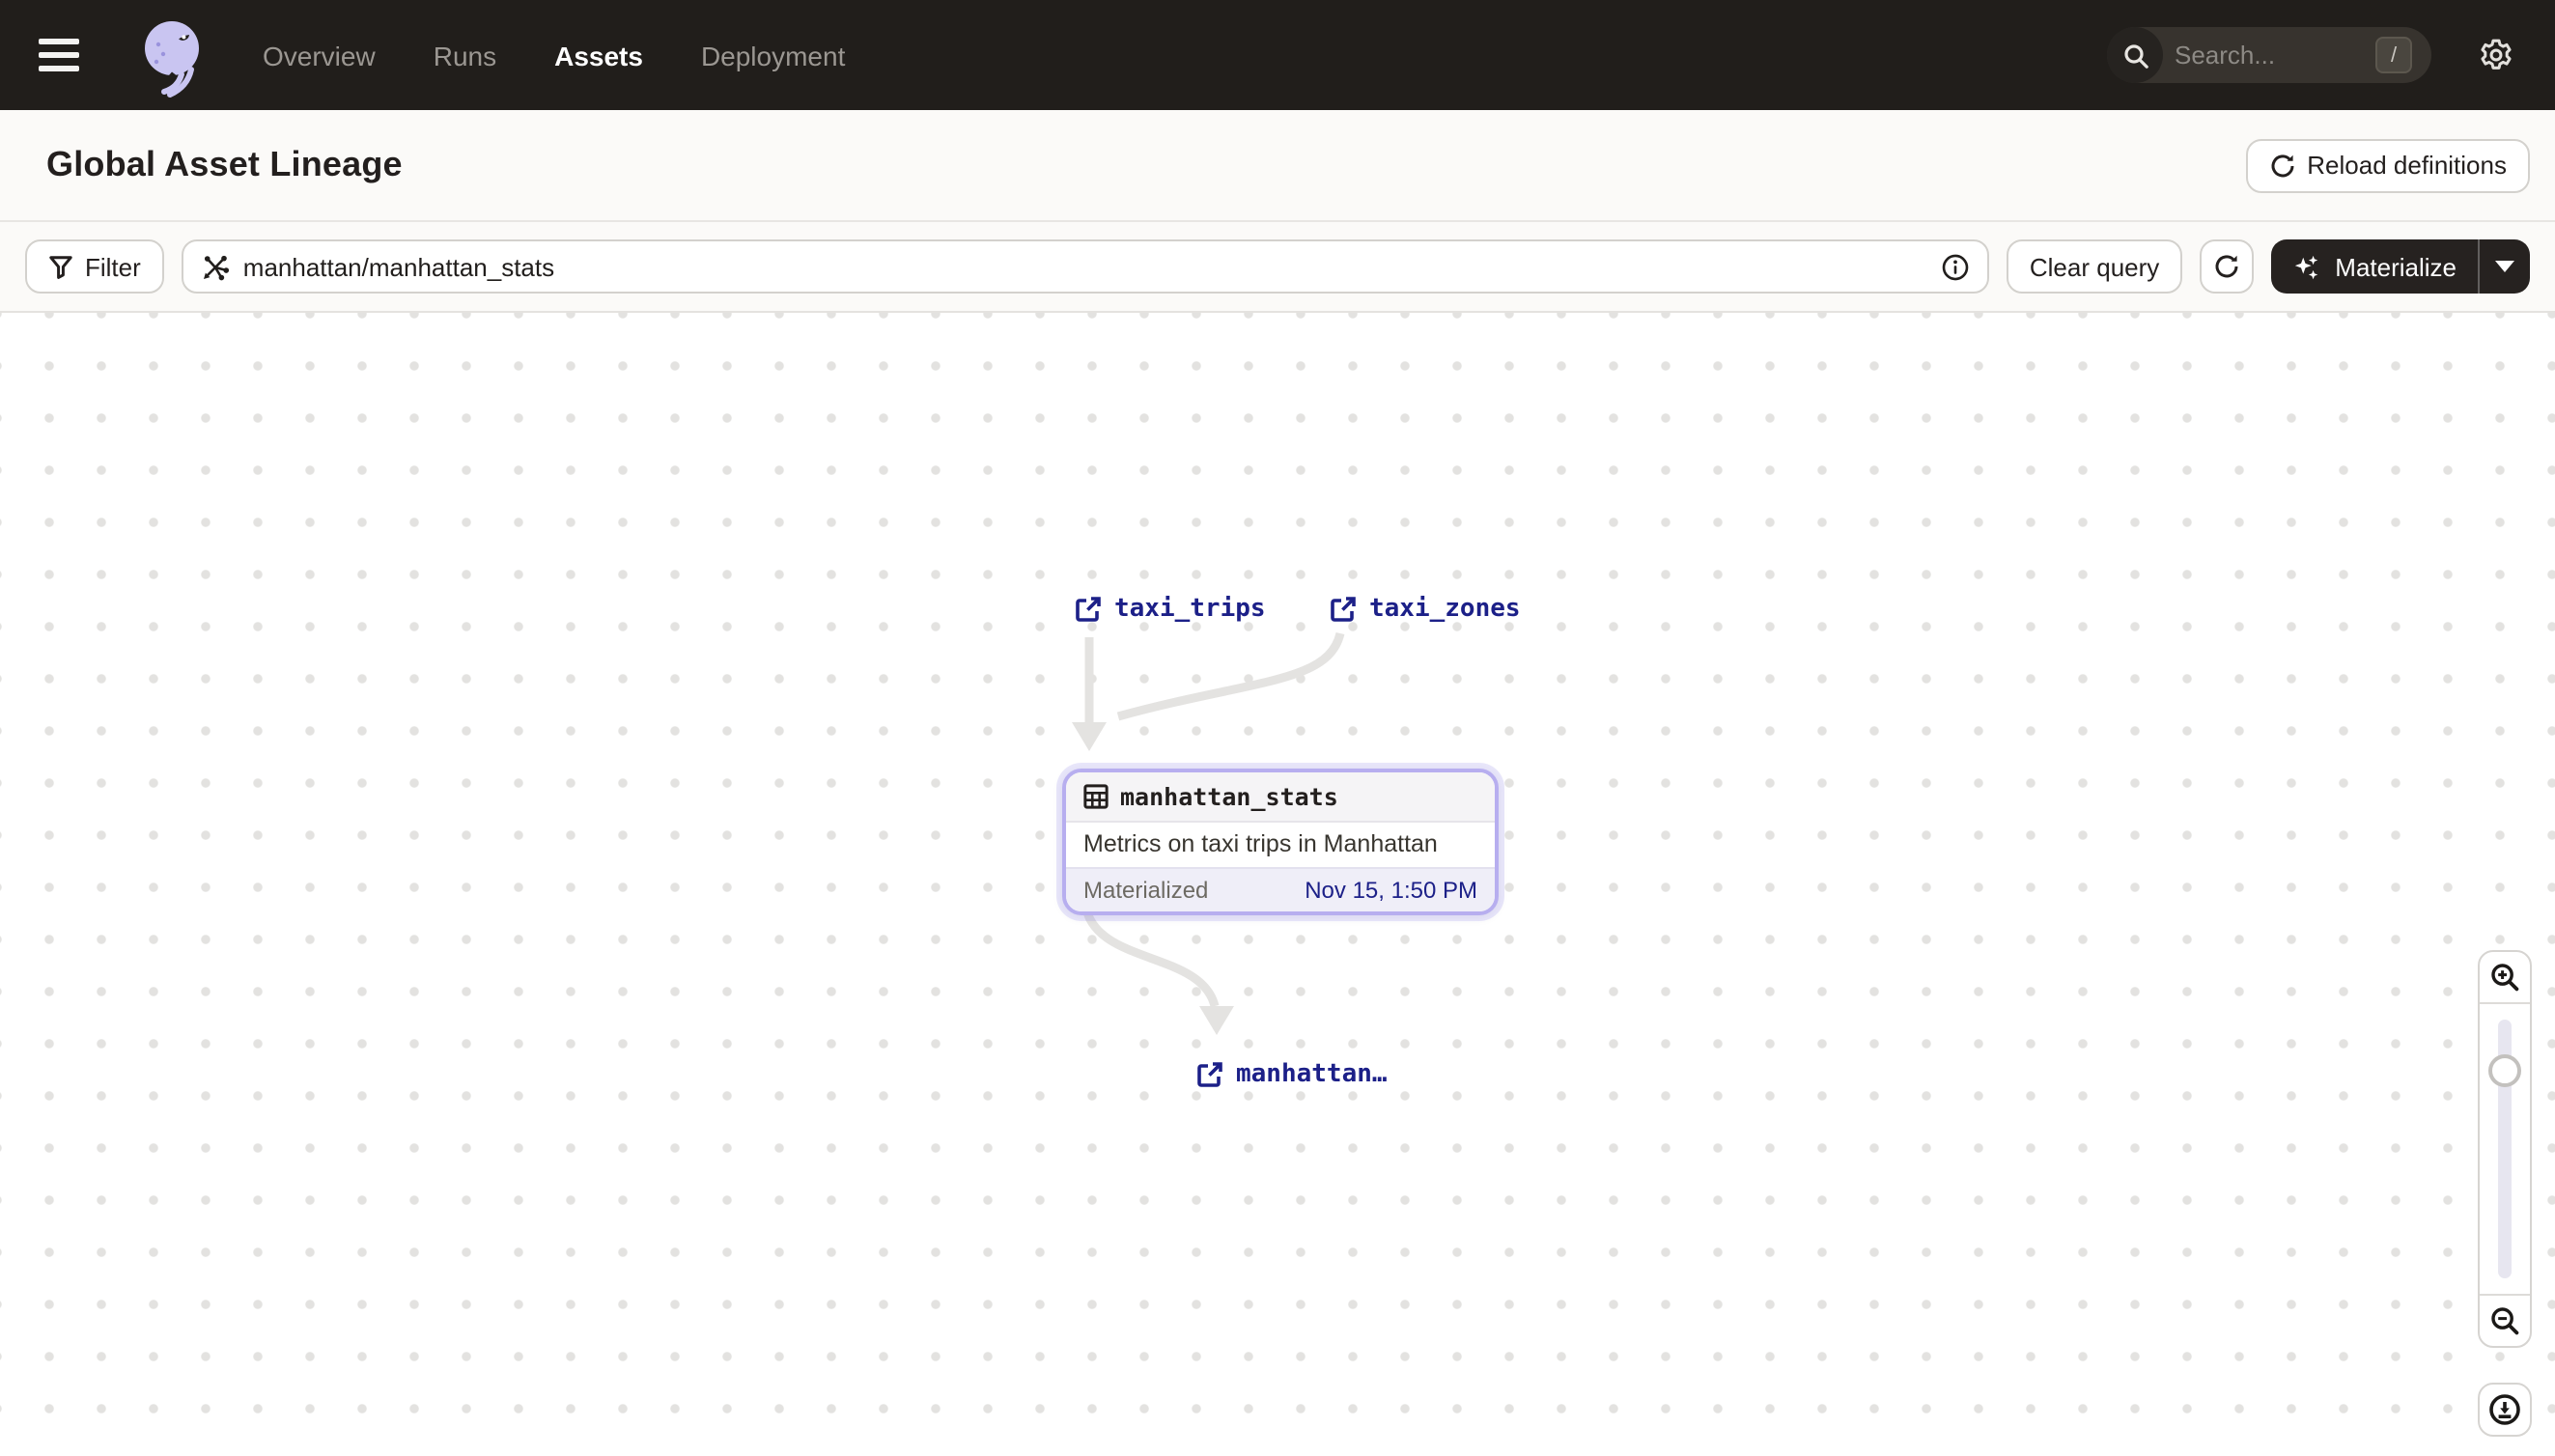 This screenshot has width=2555, height=1456. I want to click on asset-graph-icon, so click(215, 267).